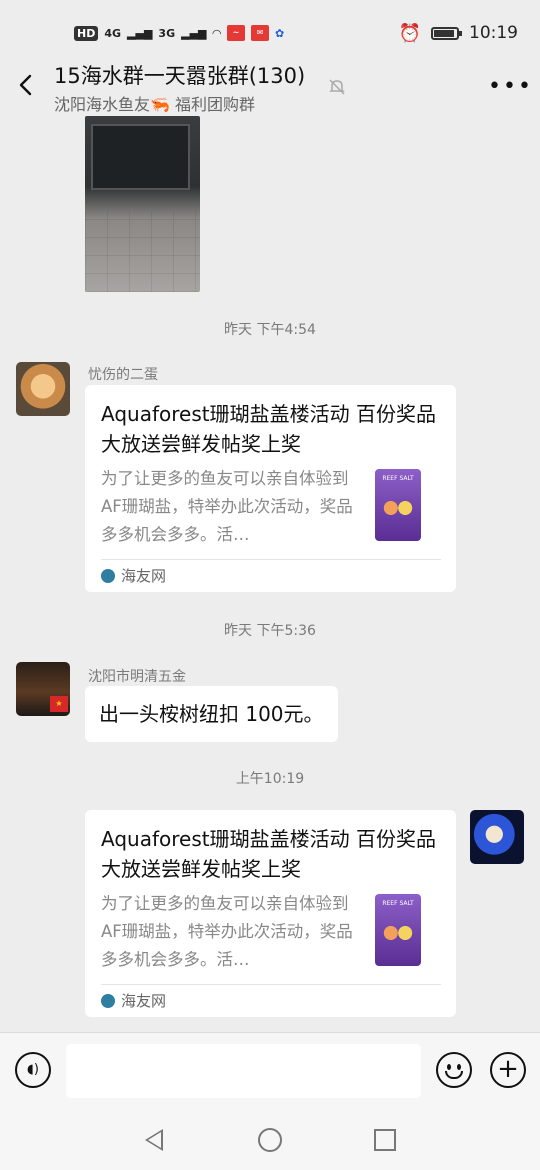  Describe the element at coordinates (454, 1070) in the screenshot. I see `emoji-icon` at that location.